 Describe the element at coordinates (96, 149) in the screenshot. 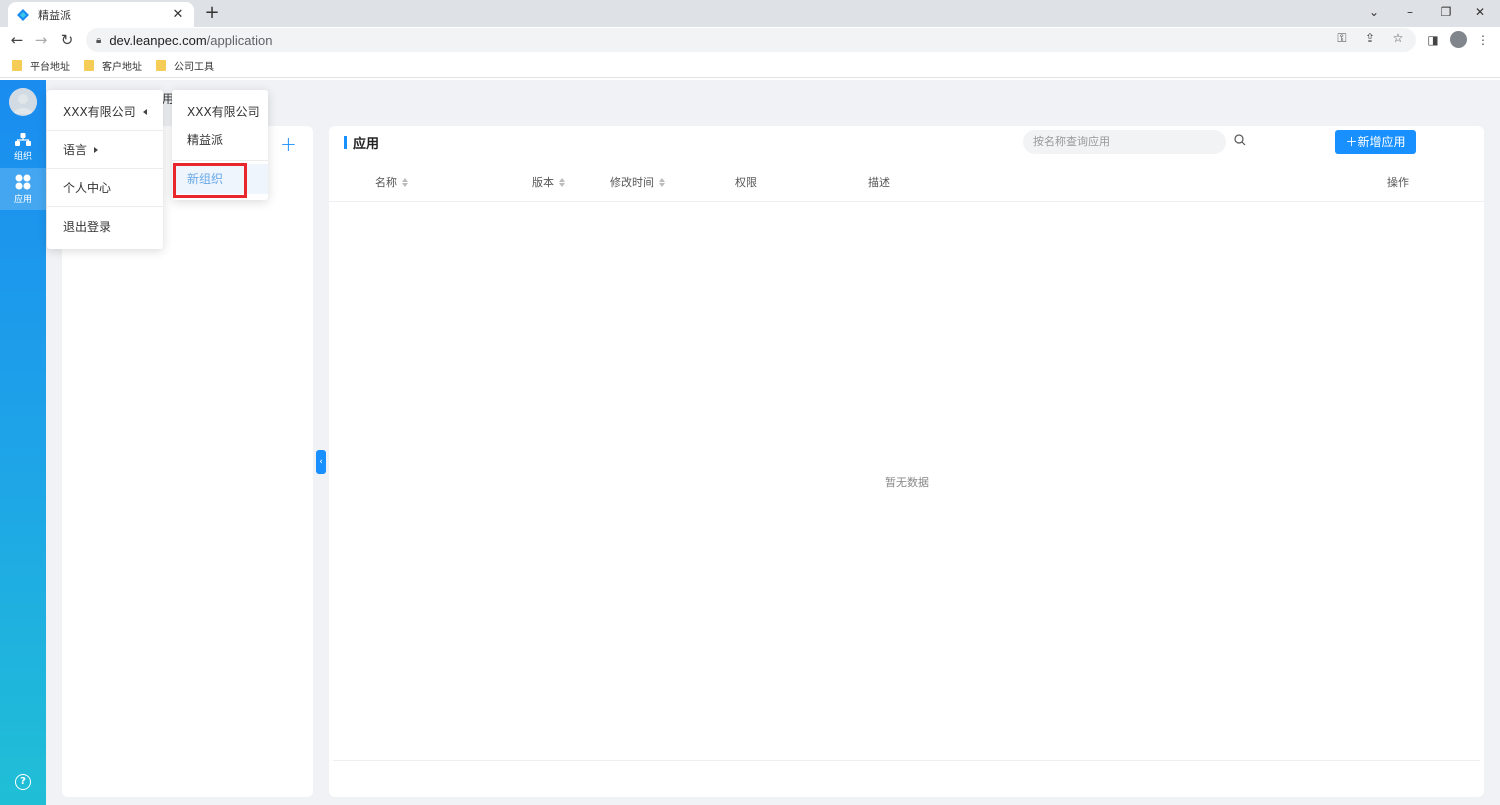

I see `caret-right-icon` at that location.